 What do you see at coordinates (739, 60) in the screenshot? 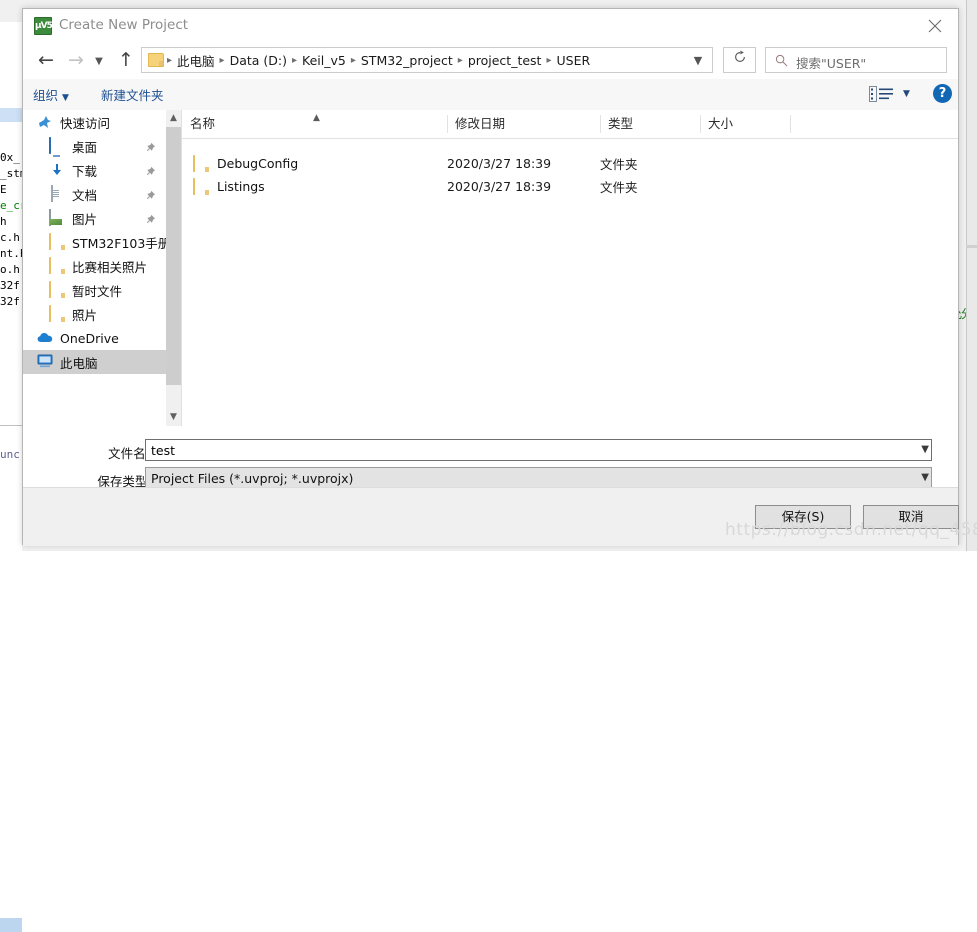
I see `refresh-button` at bounding box center [739, 60].